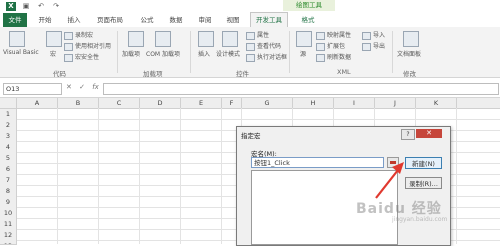 This screenshot has height=246, width=500. I want to click on group-label-modify: 修改, so click(409, 74).